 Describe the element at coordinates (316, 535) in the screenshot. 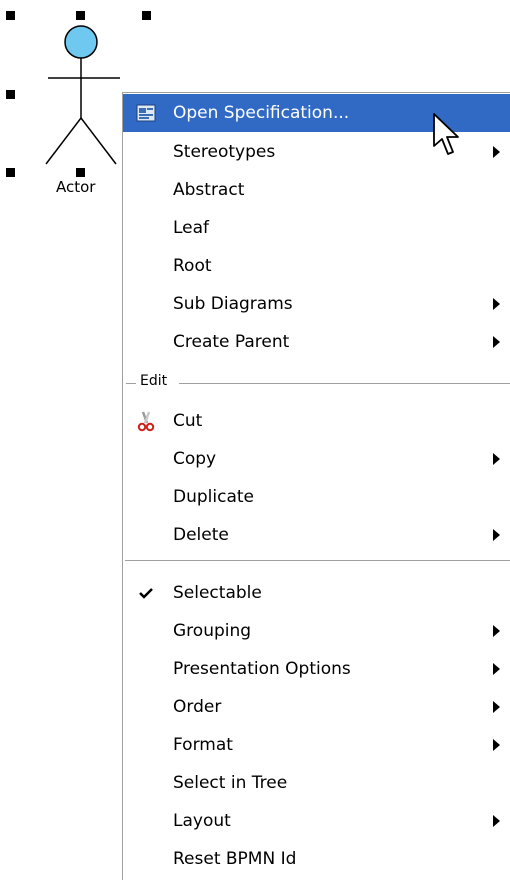

I see `menu-item-delete: Delete` at that location.